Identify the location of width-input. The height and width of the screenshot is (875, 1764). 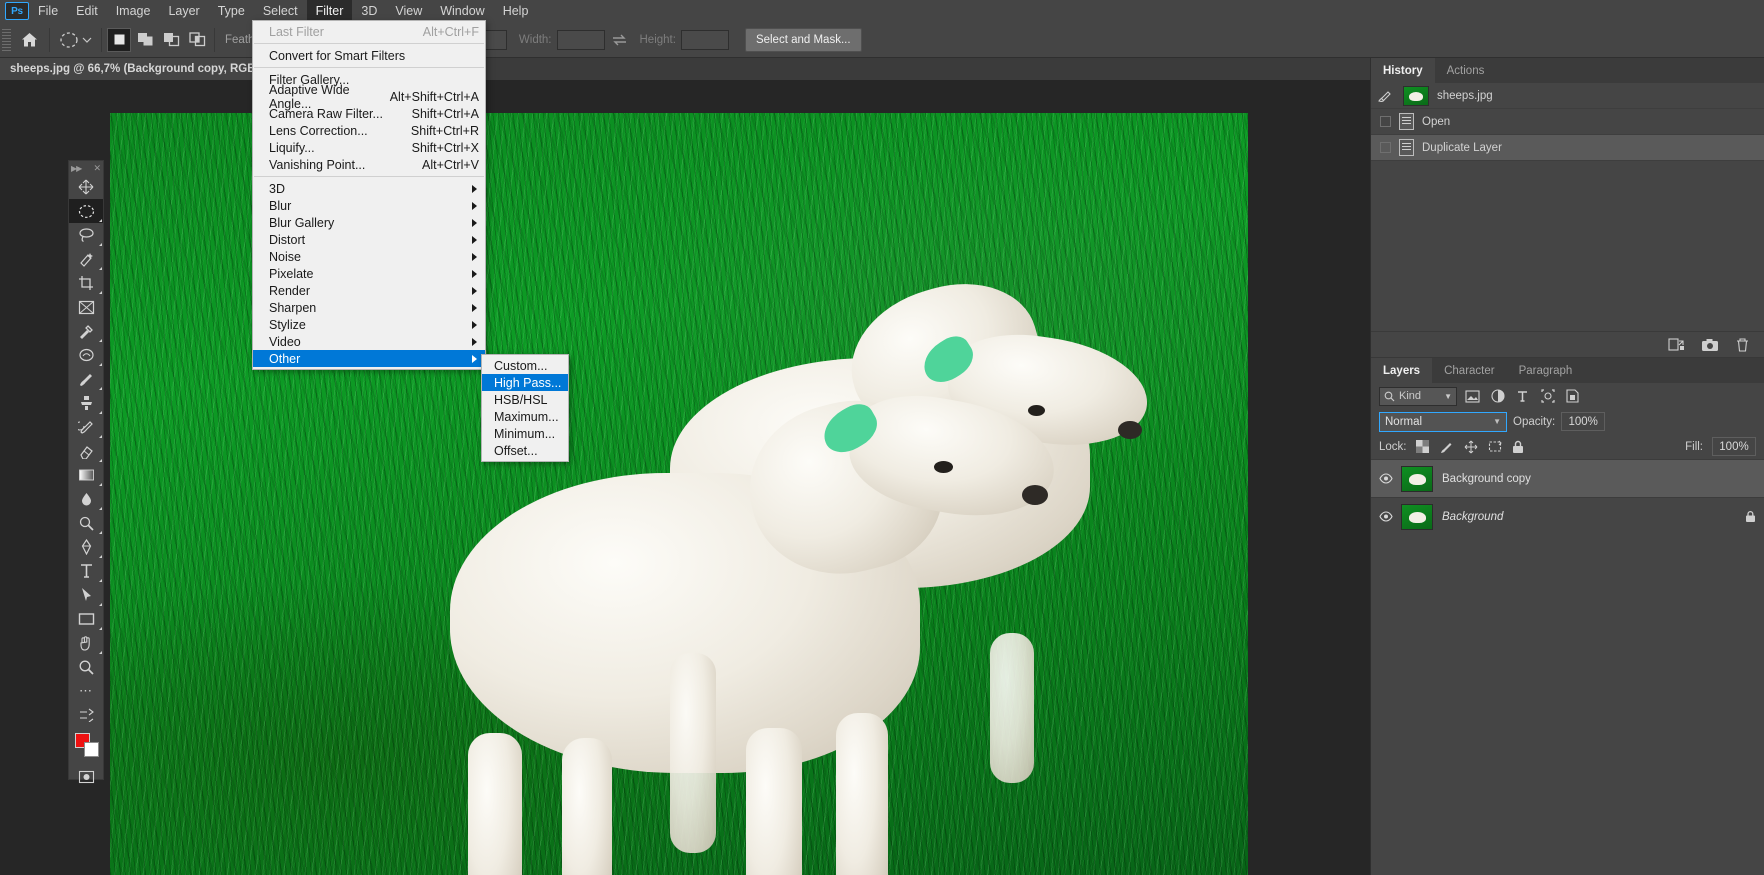
(580, 39).